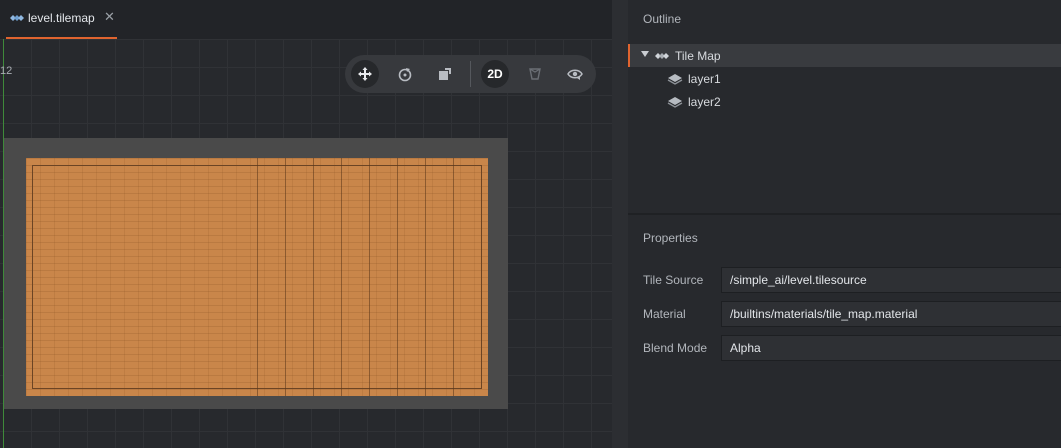 The width and height of the screenshot is (1061, 448). Describe the element at coordinates (6, 71) in the screenshot. I see `ruler-label: 12` at that location.